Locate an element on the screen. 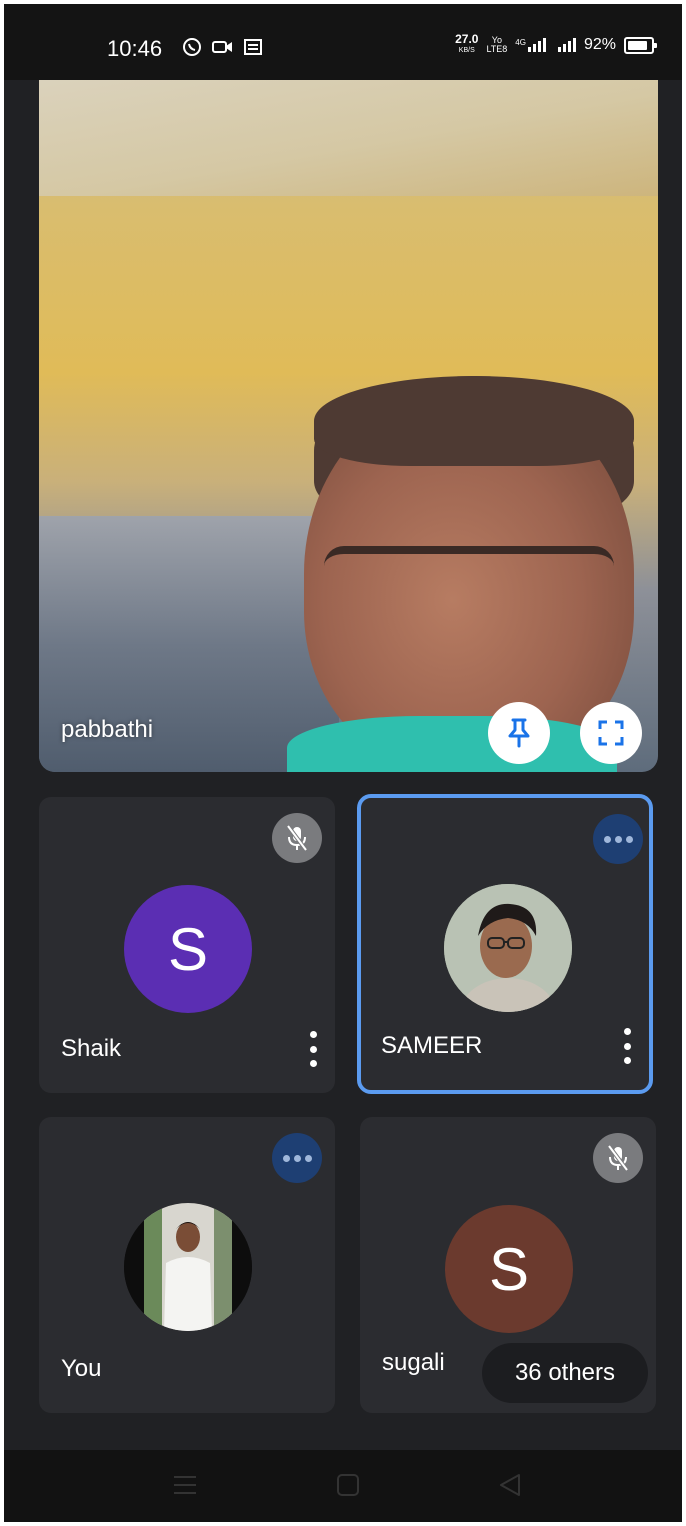 The image size is (686, 1526). participant-tile-you: You is located at coordinates (187, 1265).